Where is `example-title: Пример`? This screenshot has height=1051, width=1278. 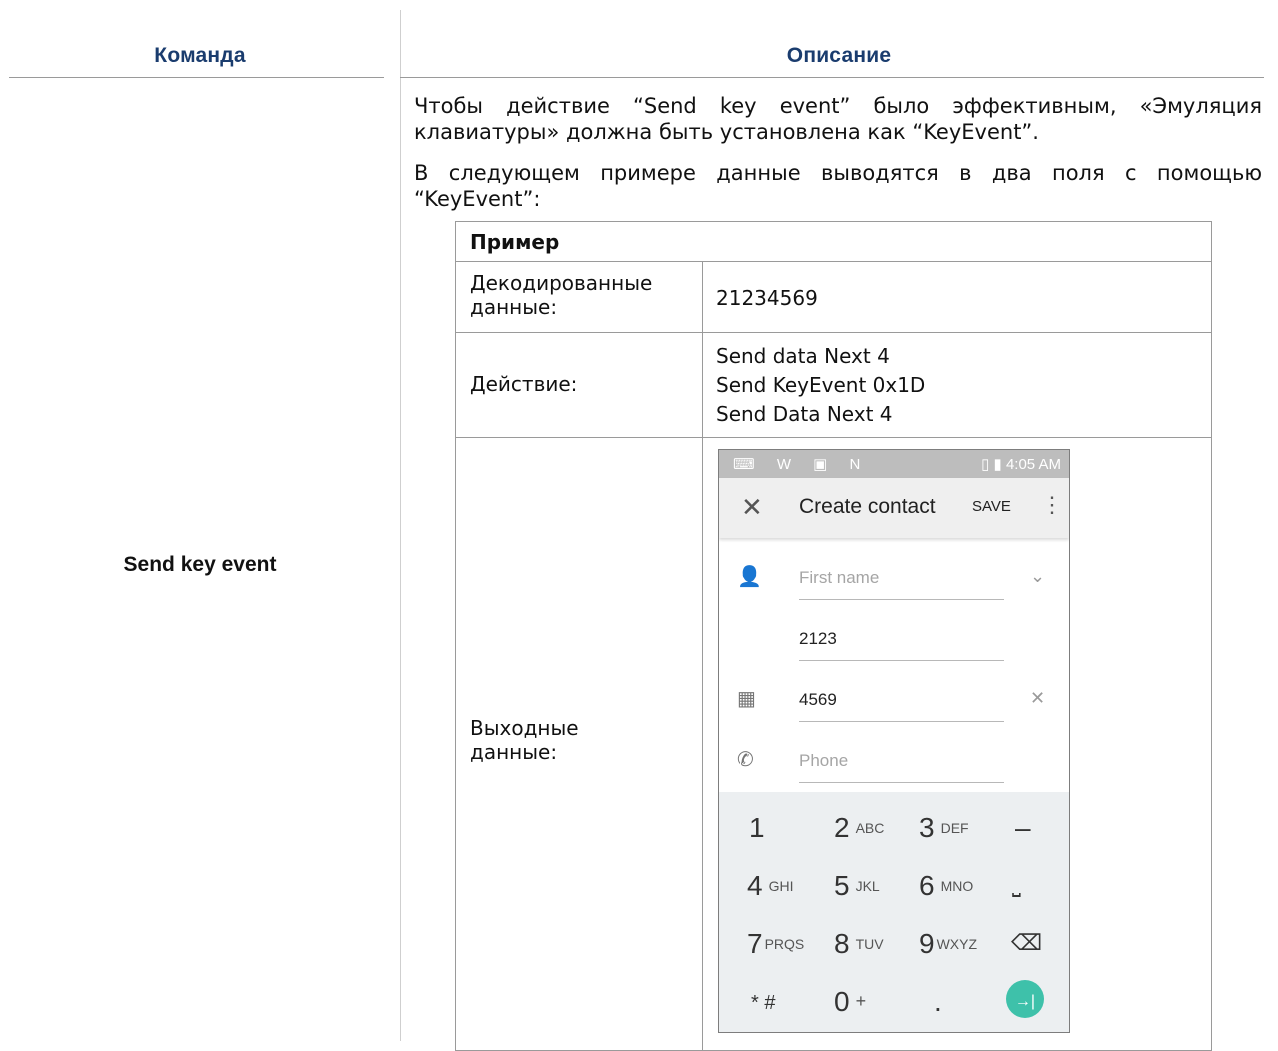
example-title: Пример is located at coordinates (515, 242).